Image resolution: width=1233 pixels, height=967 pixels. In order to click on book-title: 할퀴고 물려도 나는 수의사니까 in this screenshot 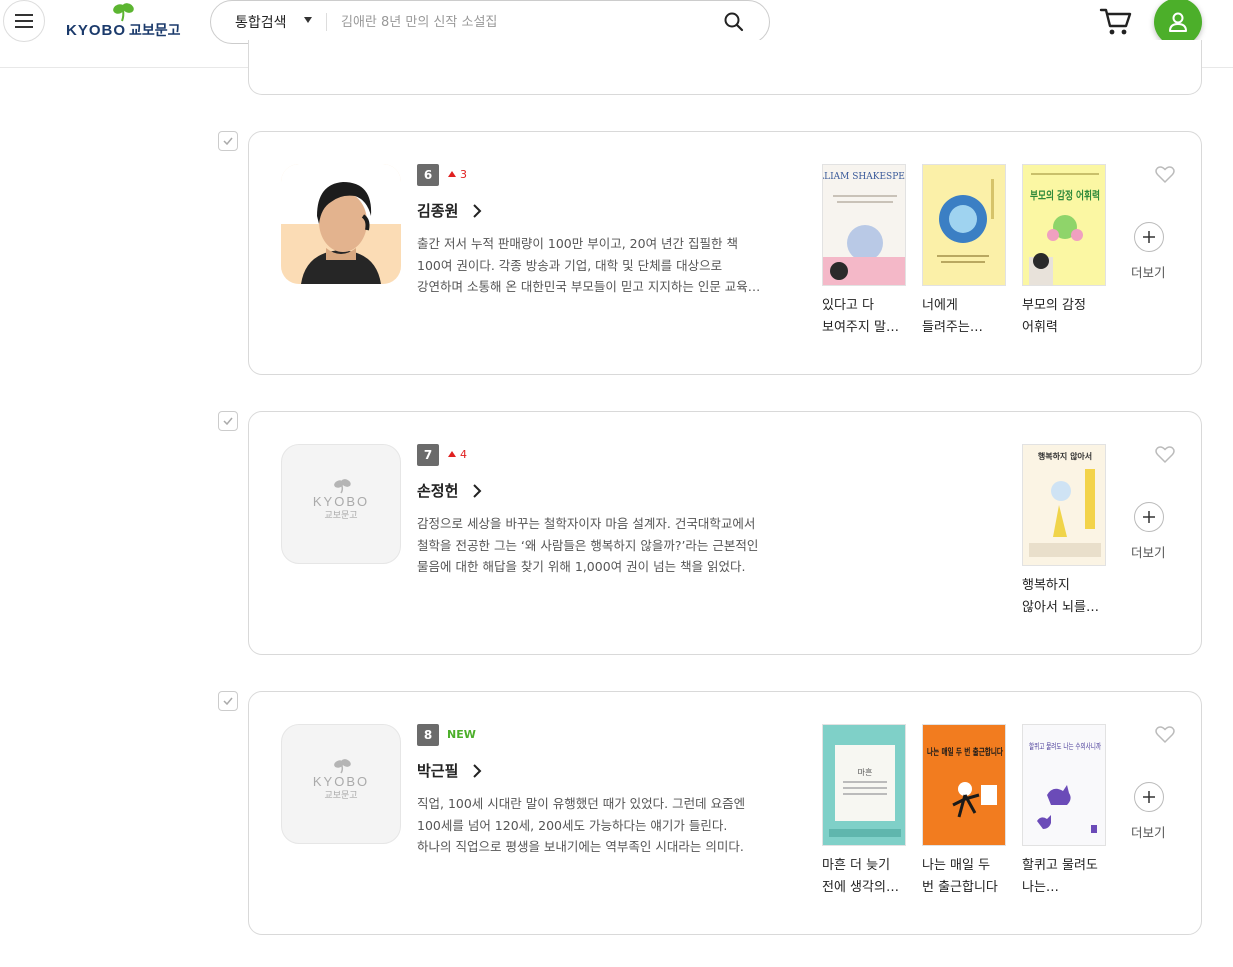, I will do `click(1064, 877)`.